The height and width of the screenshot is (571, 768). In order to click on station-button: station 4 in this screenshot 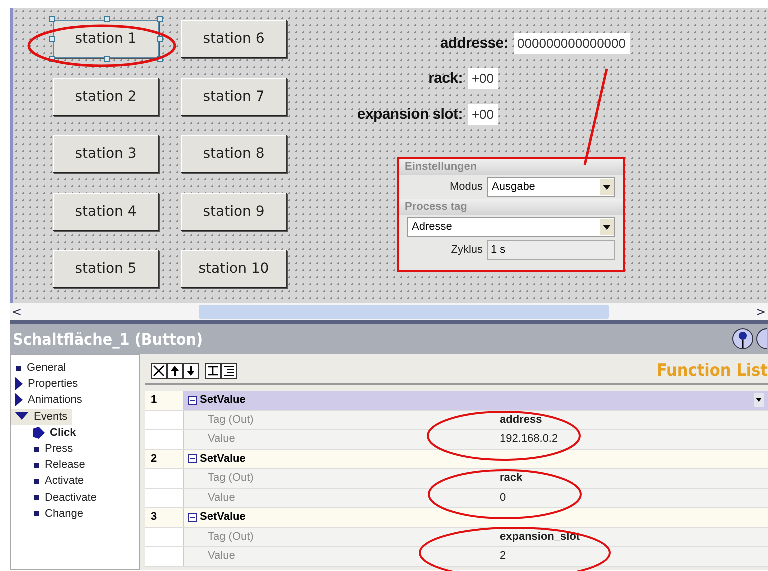, I will do `click(106, 211)`.